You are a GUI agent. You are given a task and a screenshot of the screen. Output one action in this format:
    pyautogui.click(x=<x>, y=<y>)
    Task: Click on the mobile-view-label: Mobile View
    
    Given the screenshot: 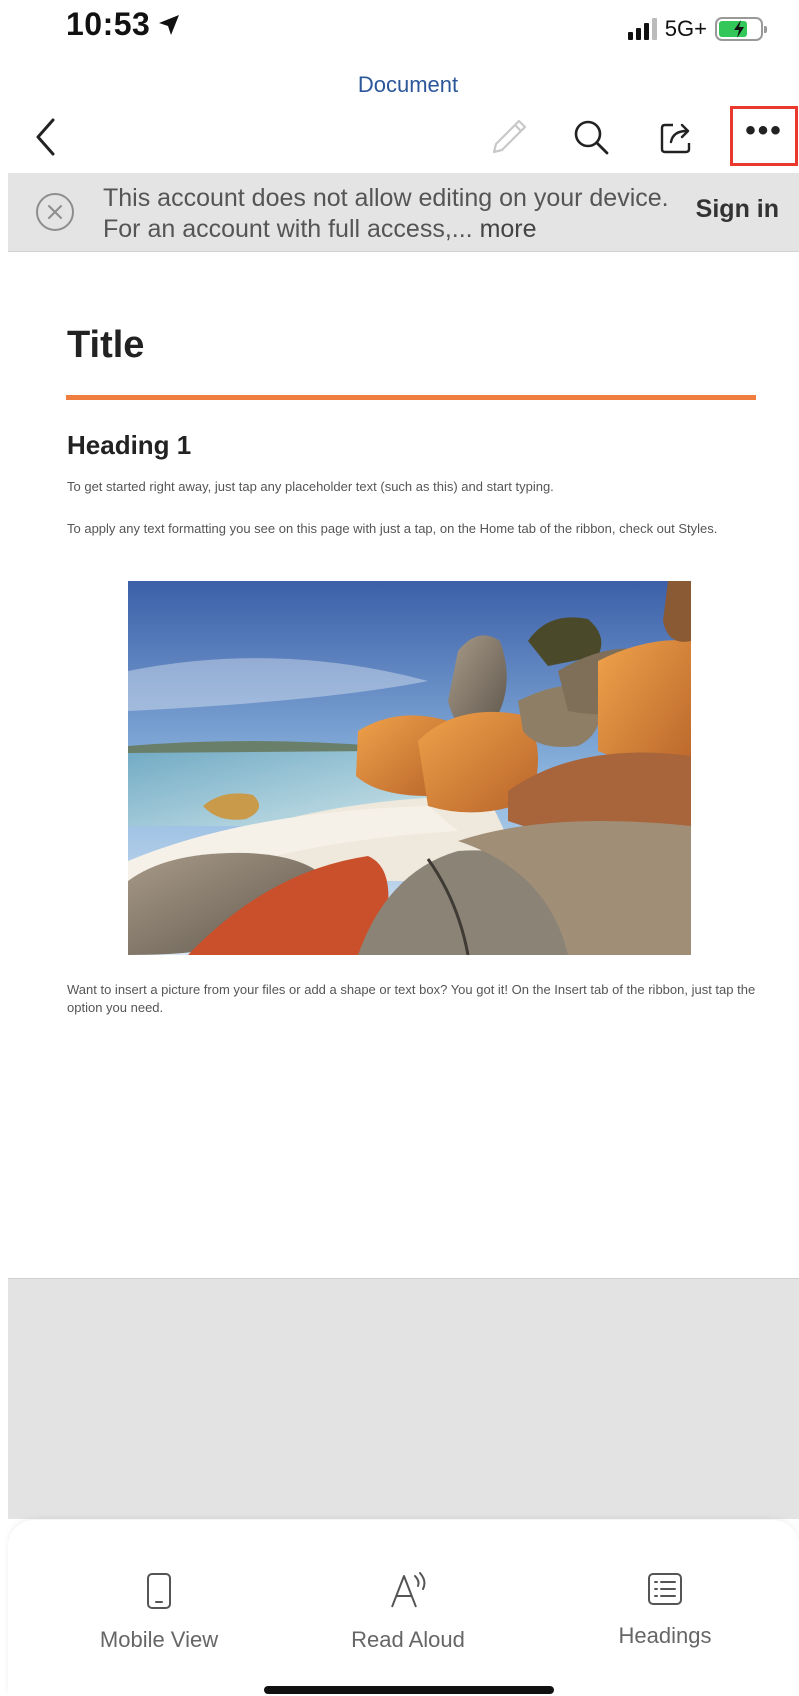 What is the action you would take?
    pyautogui.click(x=159, y=1639)
    